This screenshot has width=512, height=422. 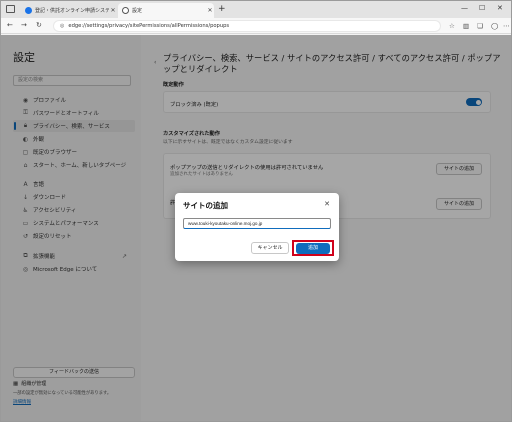 What do you see at coordinates (137, 11) in the screenshot?
I see `tab-title: 設定` at bounding box center [137, 11].